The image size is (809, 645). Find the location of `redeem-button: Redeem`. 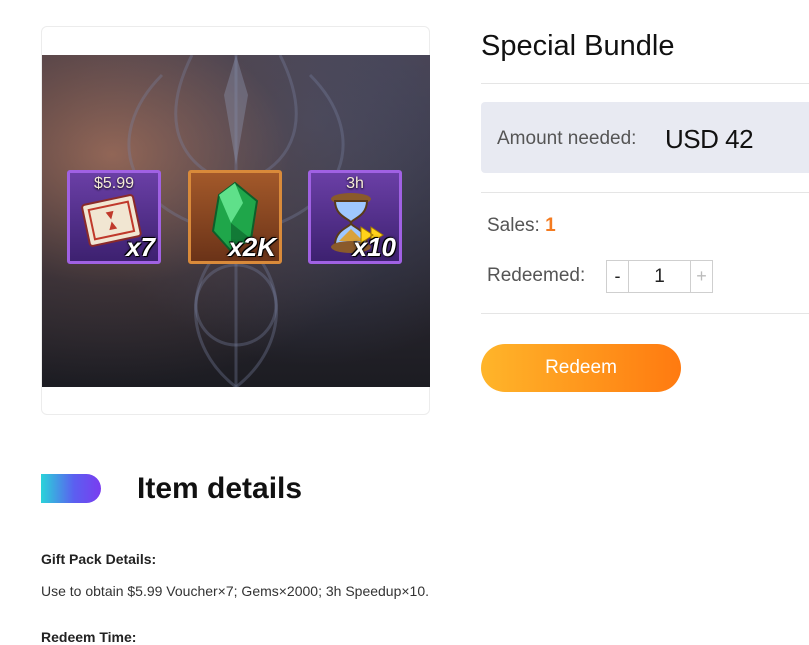

redeem-button: Redeem is located at coordinates (581, 368).